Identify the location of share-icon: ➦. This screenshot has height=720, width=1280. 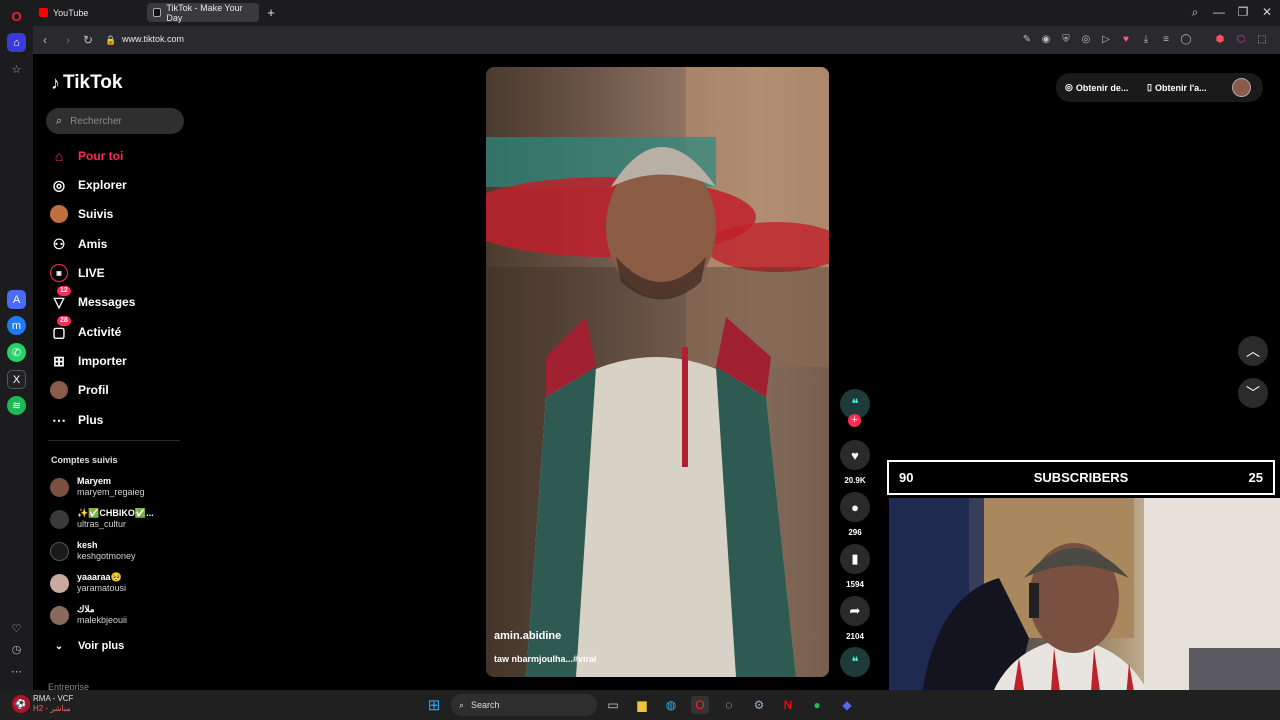
(855, 610).